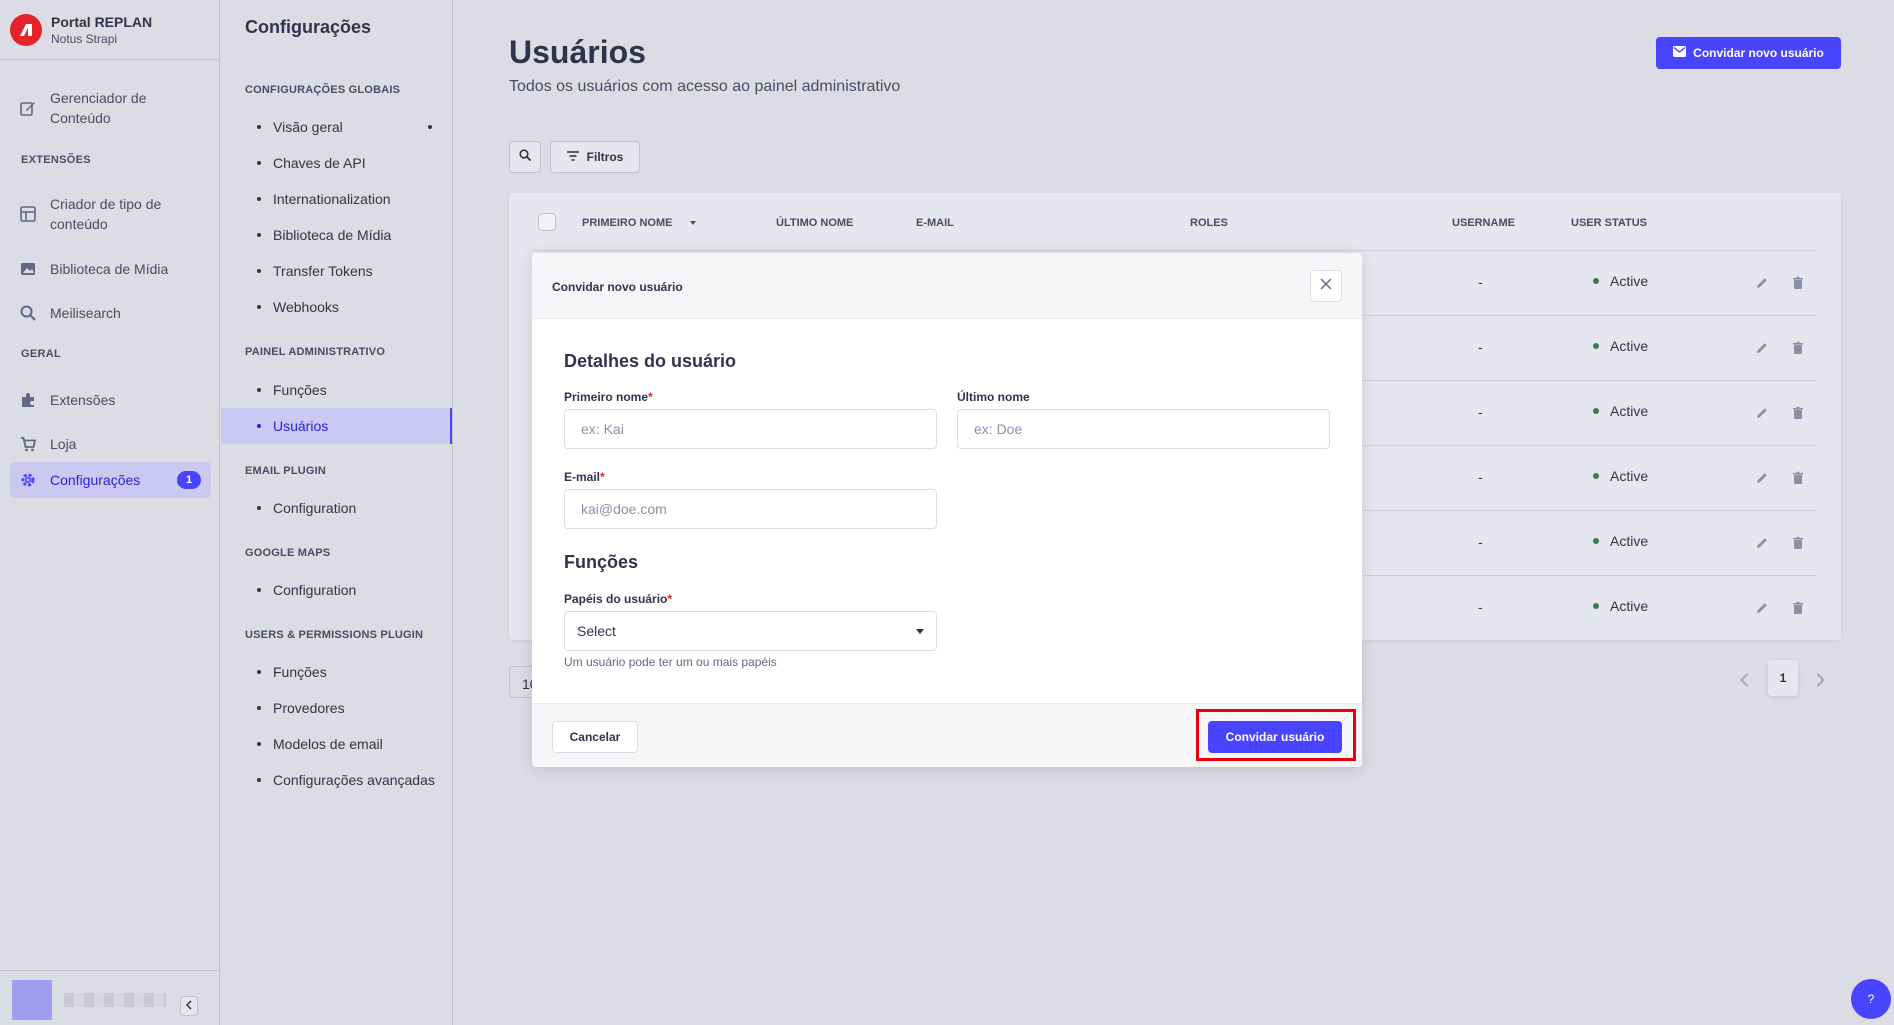 This screenshot has width=1894, height=1025. I want to click on close-icon, so click(1326, 286).